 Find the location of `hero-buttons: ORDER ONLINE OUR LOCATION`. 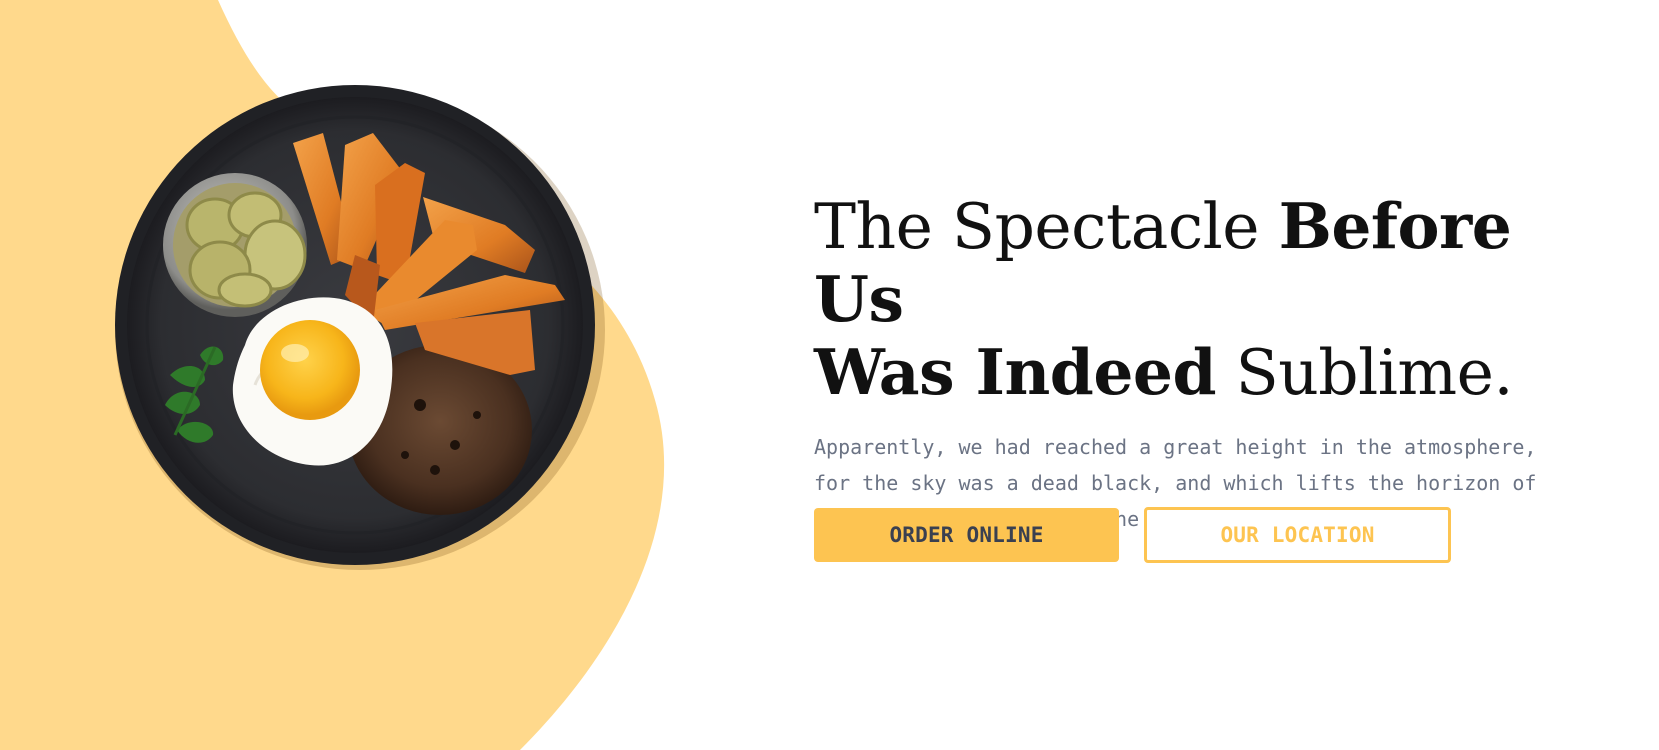

hero-buttons: ORDER ONLINE OUR LOCATION is located at coordinates (1132, 535).